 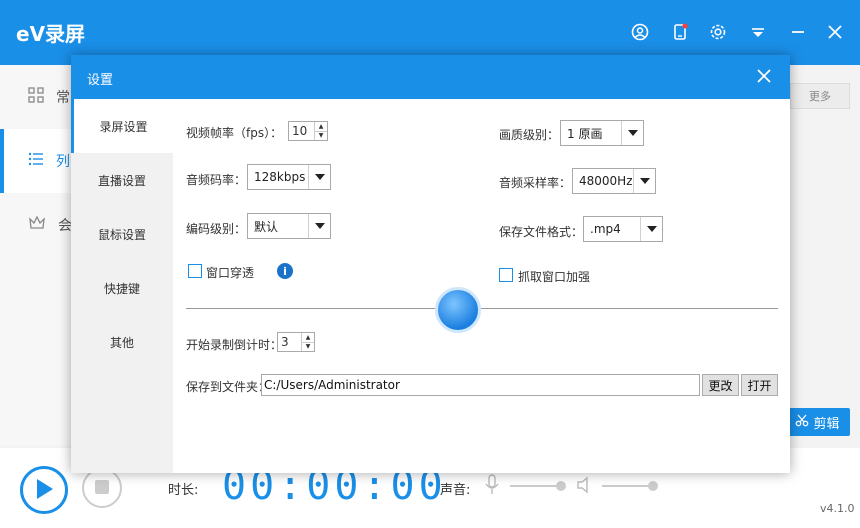 What do you see at coordinates (230, 273) in the screenshot?
I see `window-through-label: 窗口穿透` at bounding box center [230, 273].